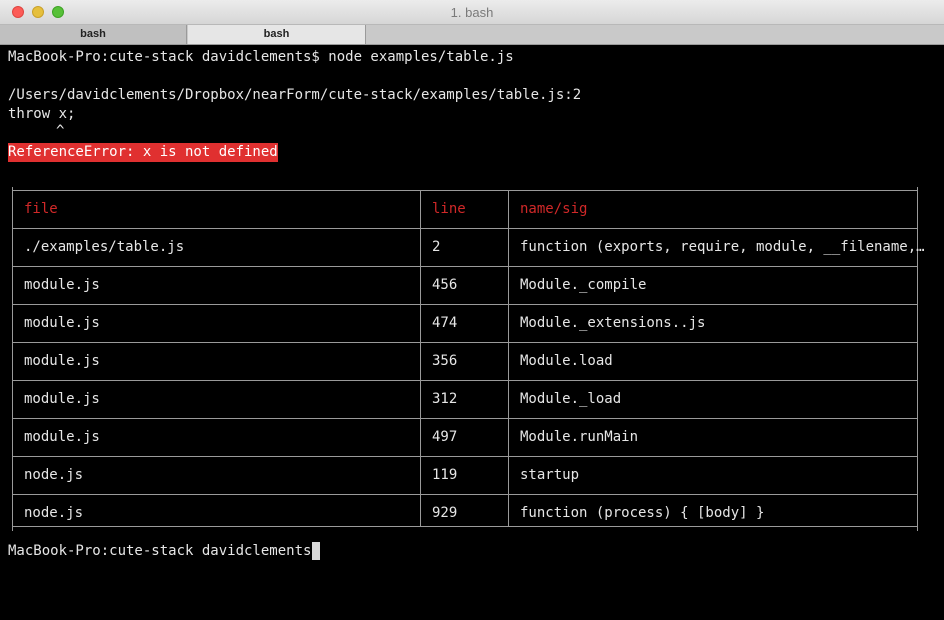 The height and width of the screenshot is (620, 944). Describe the element at coordinates (579, 437) in the screenshot. I see `row-name-sig: Module.runMain` at that location.